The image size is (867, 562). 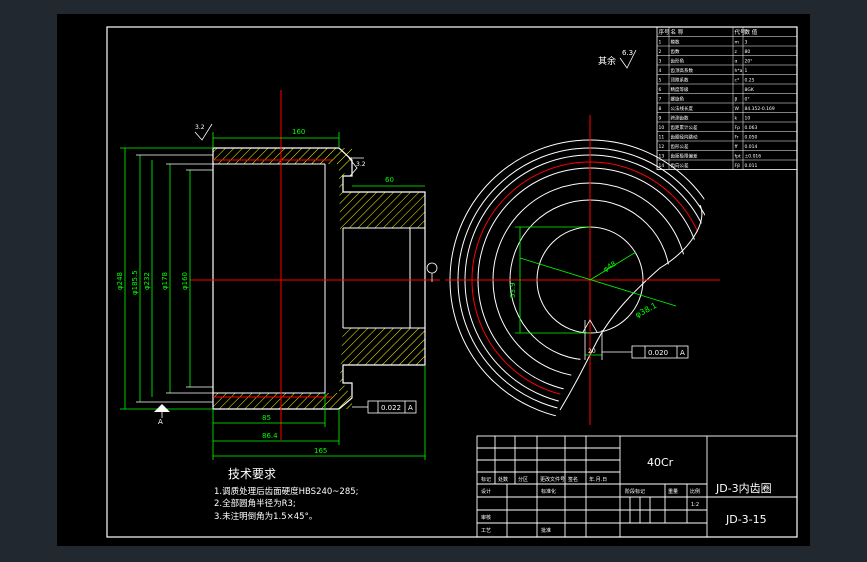 What do you see at coordinates (631, 307) in the screenshot?
I see `gear-break-curve` at bounding box center [631, 307].